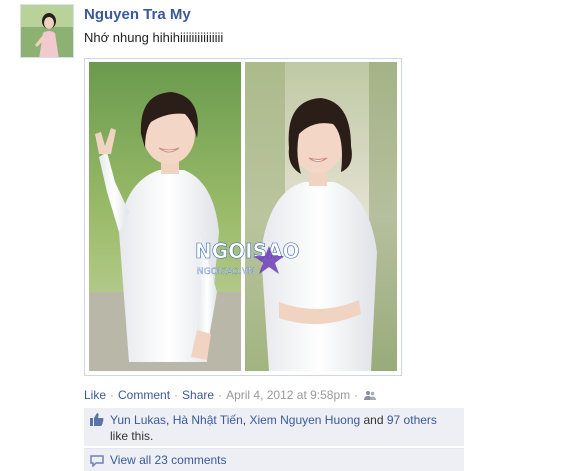  Describe the element at coordinates (226, 272) in the screenshot. I see `watermark-url: NGOISAO.VN` at that location.